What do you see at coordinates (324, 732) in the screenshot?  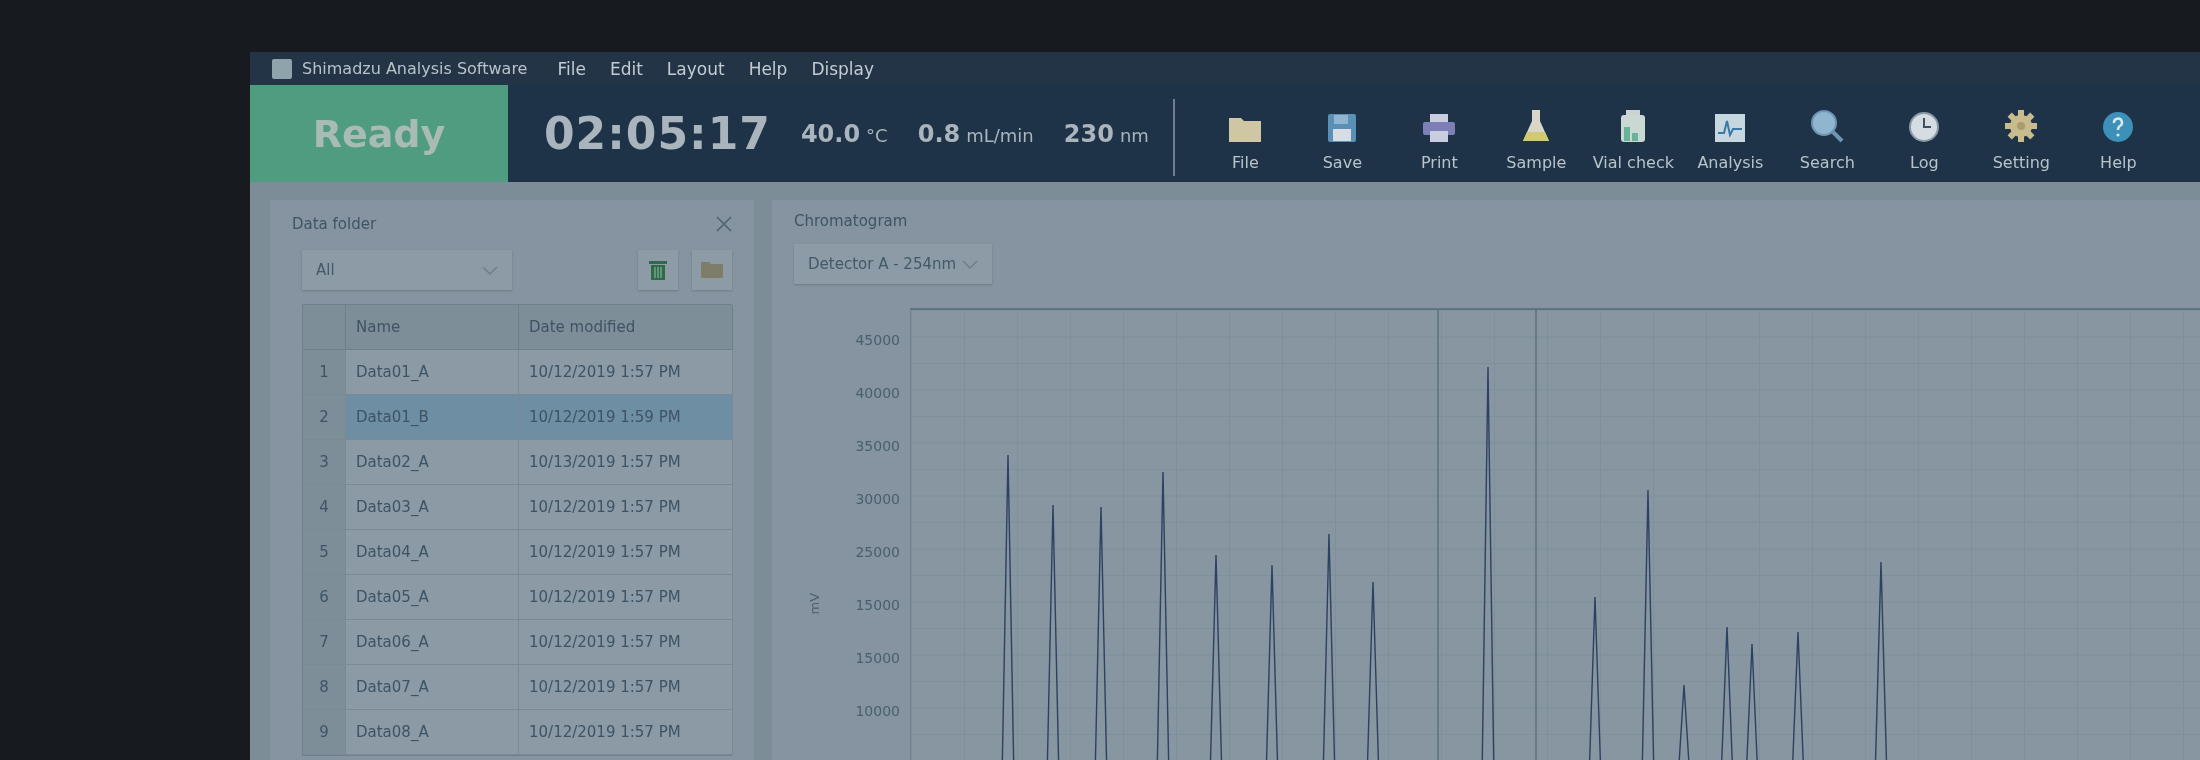 I see `row-number: 9` at bounding box center [324, 732].